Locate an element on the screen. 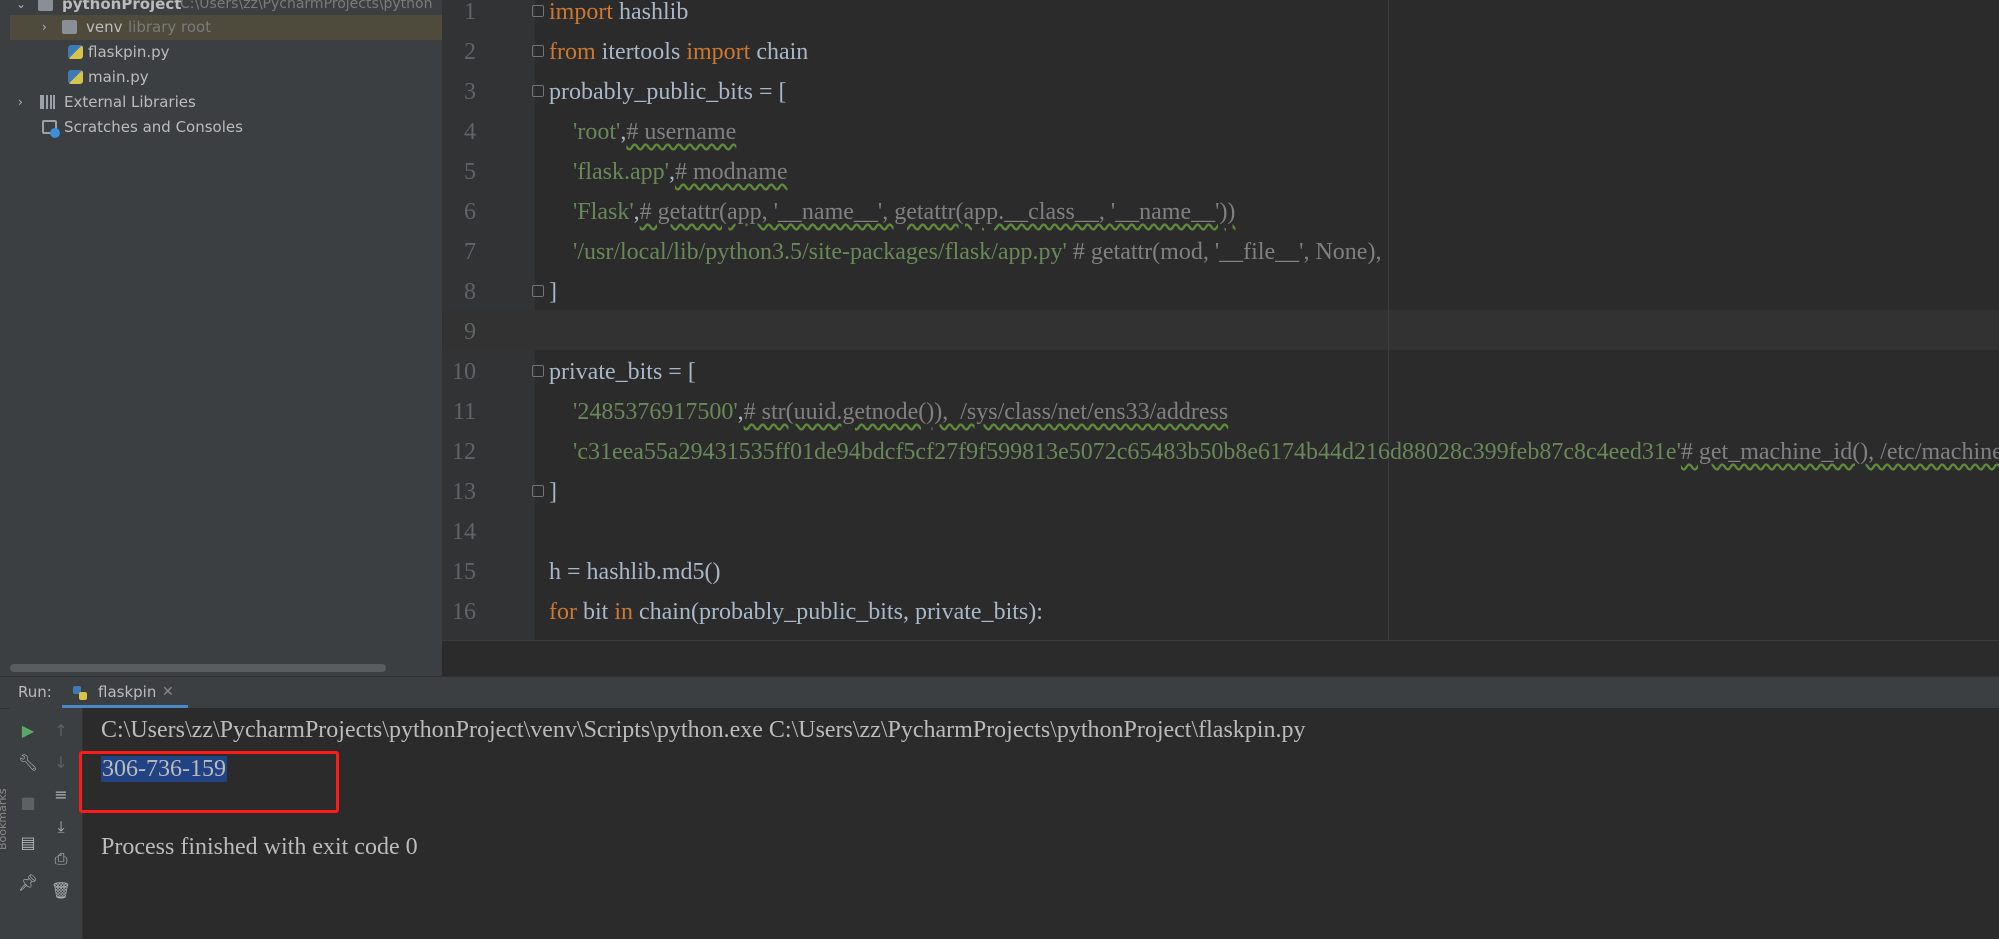 This screenshot has height=939, width=1999. code-line: 1 import hashlib is located at coordinates (1220, 16).